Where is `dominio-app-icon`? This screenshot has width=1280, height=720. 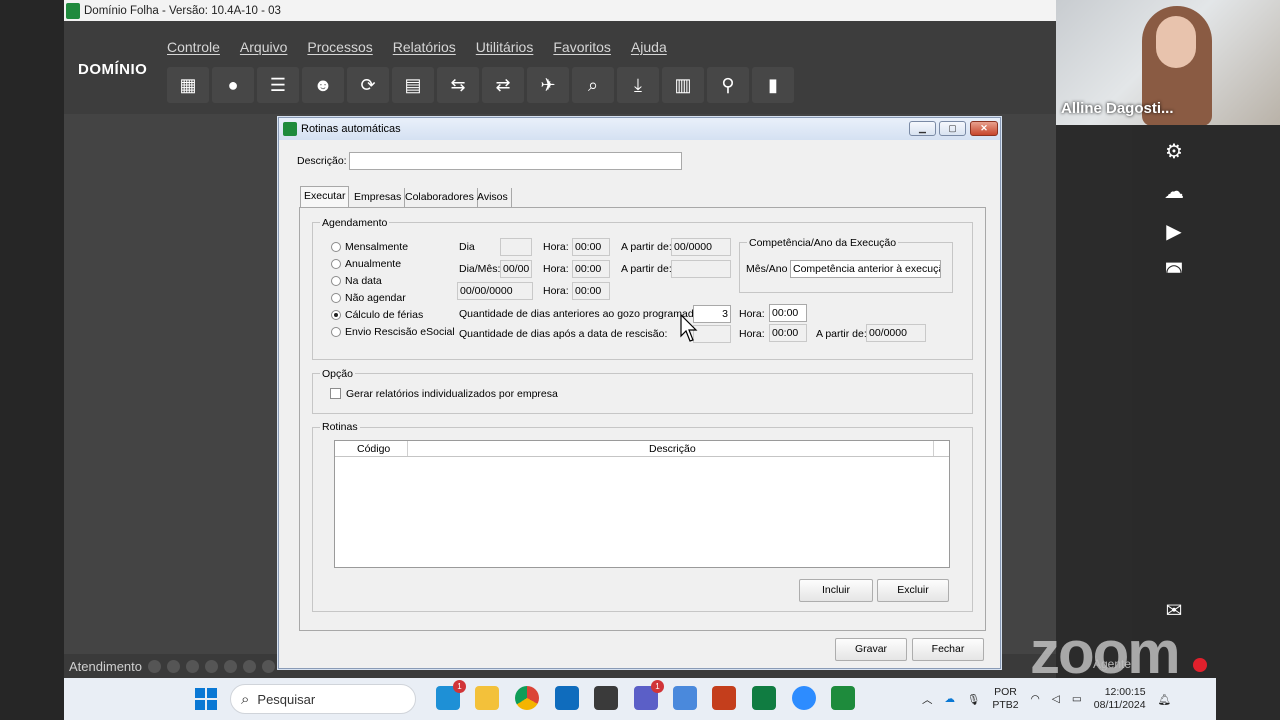 dominio-app-icon is located at coordinates (843, 698).